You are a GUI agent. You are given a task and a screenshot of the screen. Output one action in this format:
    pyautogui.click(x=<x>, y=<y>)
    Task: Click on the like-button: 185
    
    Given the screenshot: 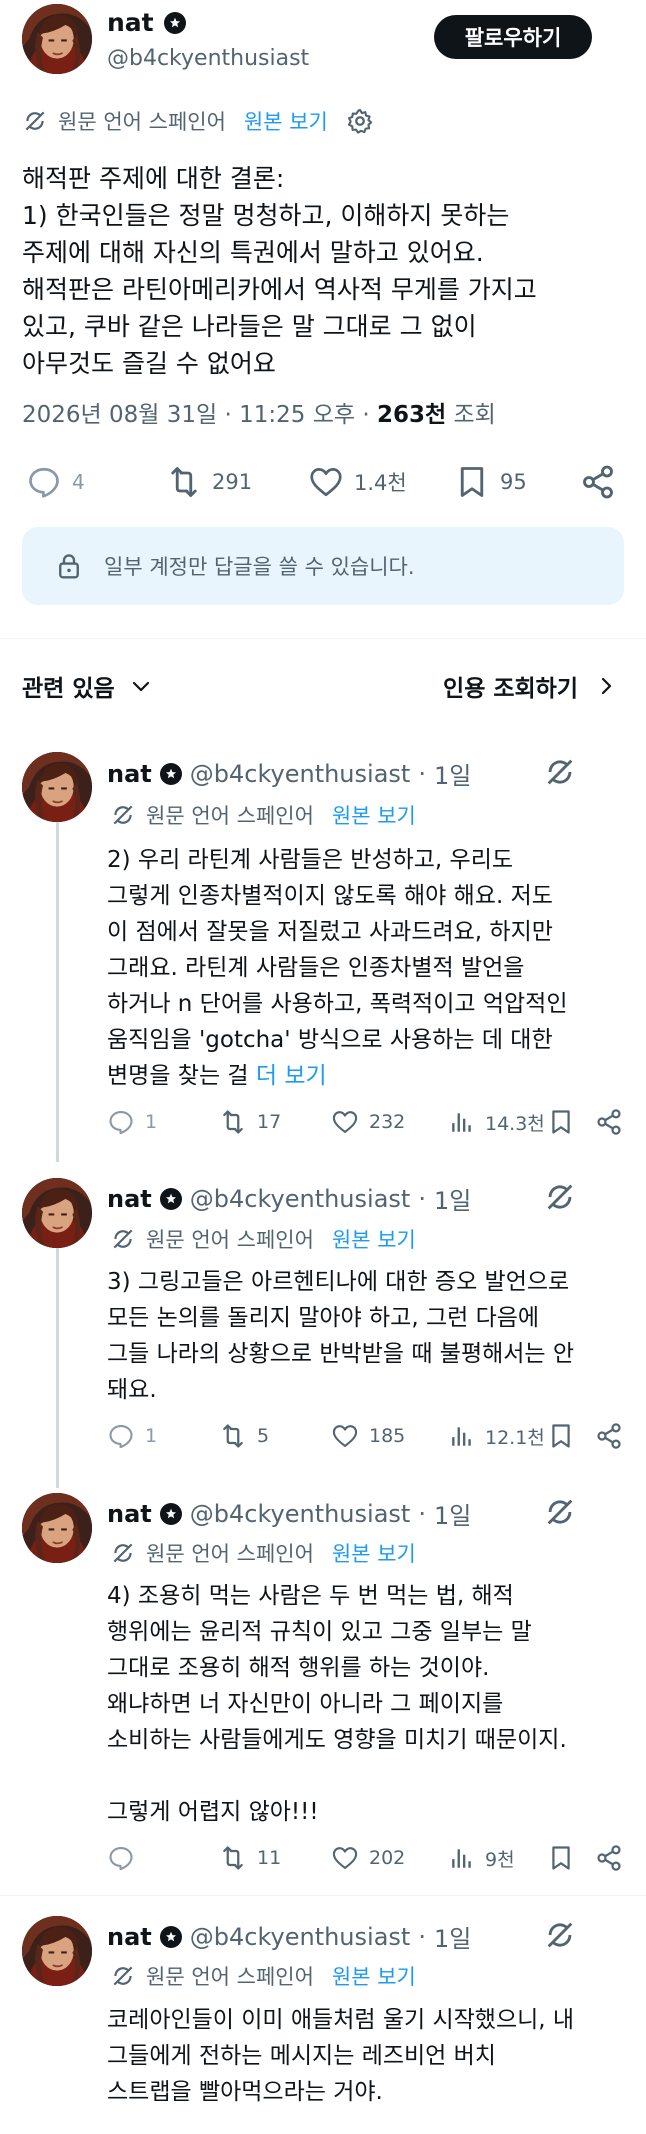 What is the action you would take?
    pyautogui.click(x=368, y=1436)
    